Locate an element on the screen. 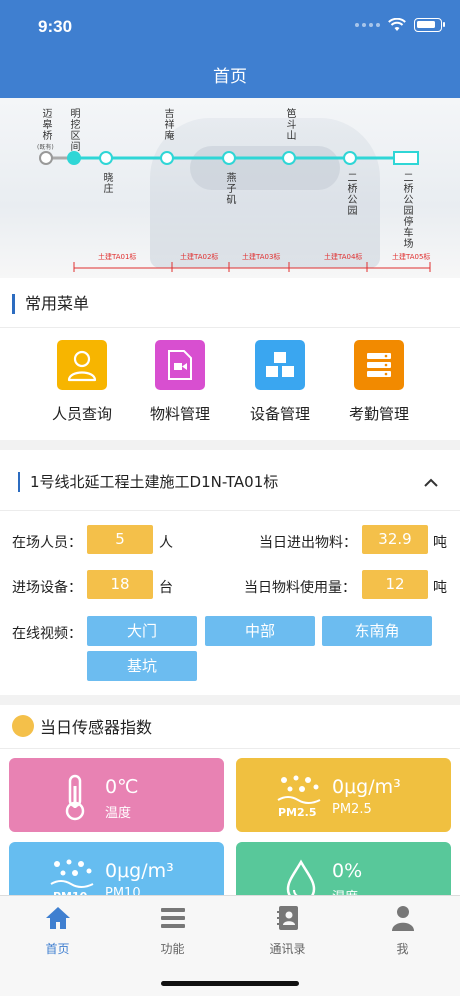 Image resolution: width=460 pixels, height=996 pixels. cellular-signal-icon is located at coordinates (367, 25).